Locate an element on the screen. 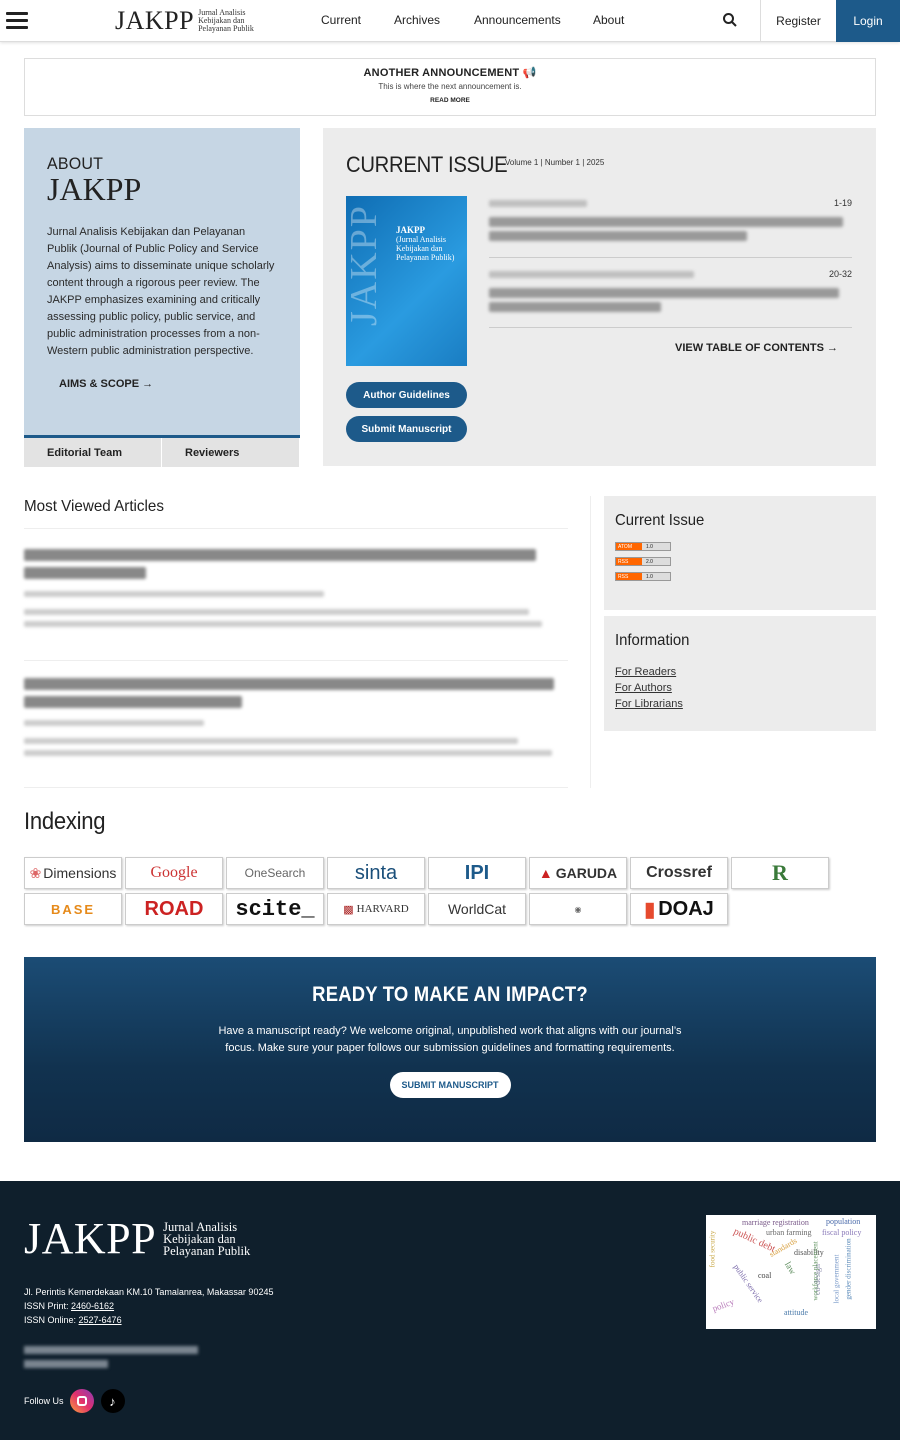  logo-text: JAKPP is located at coordinates (155, 20).